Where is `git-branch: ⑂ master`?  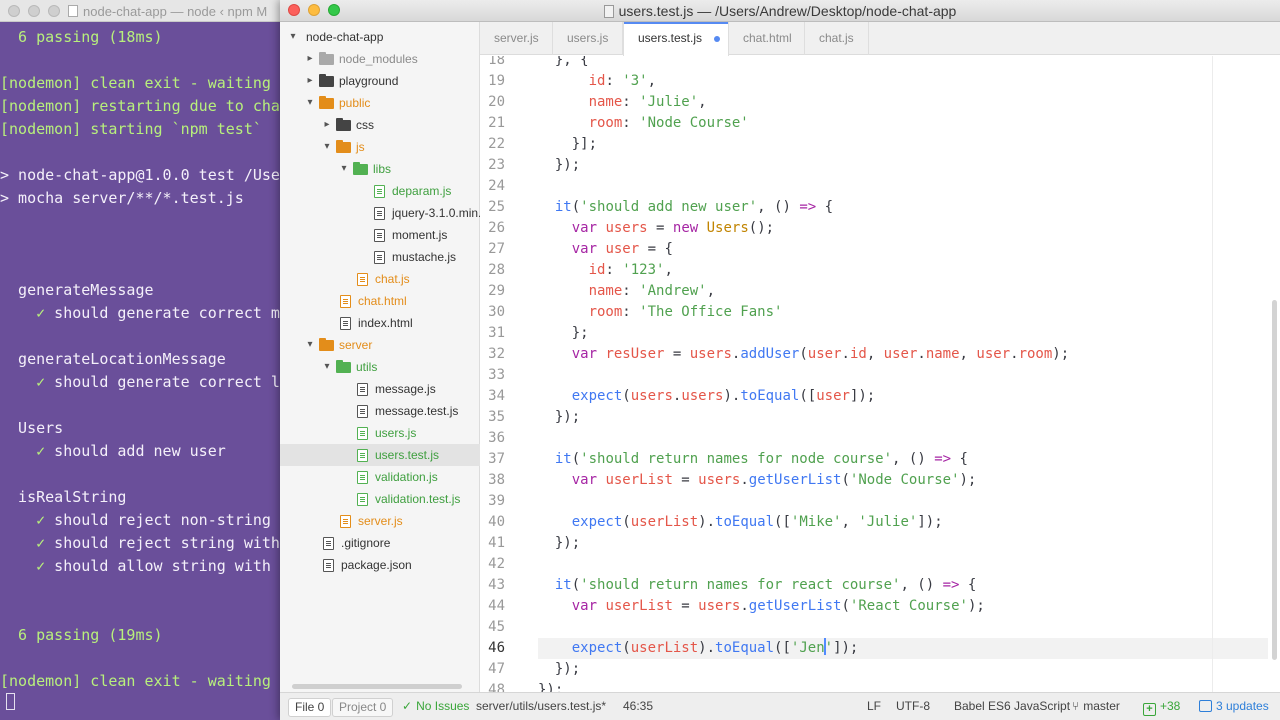
git-branch: ⑂ master is located at coordinates (1096, 706).